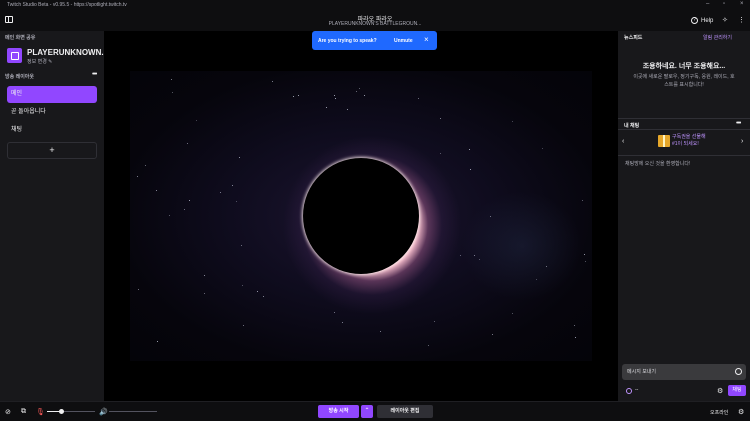 This screenshot has width=750, height=421. I want to click on help-icon: ?, so click(694, 20).